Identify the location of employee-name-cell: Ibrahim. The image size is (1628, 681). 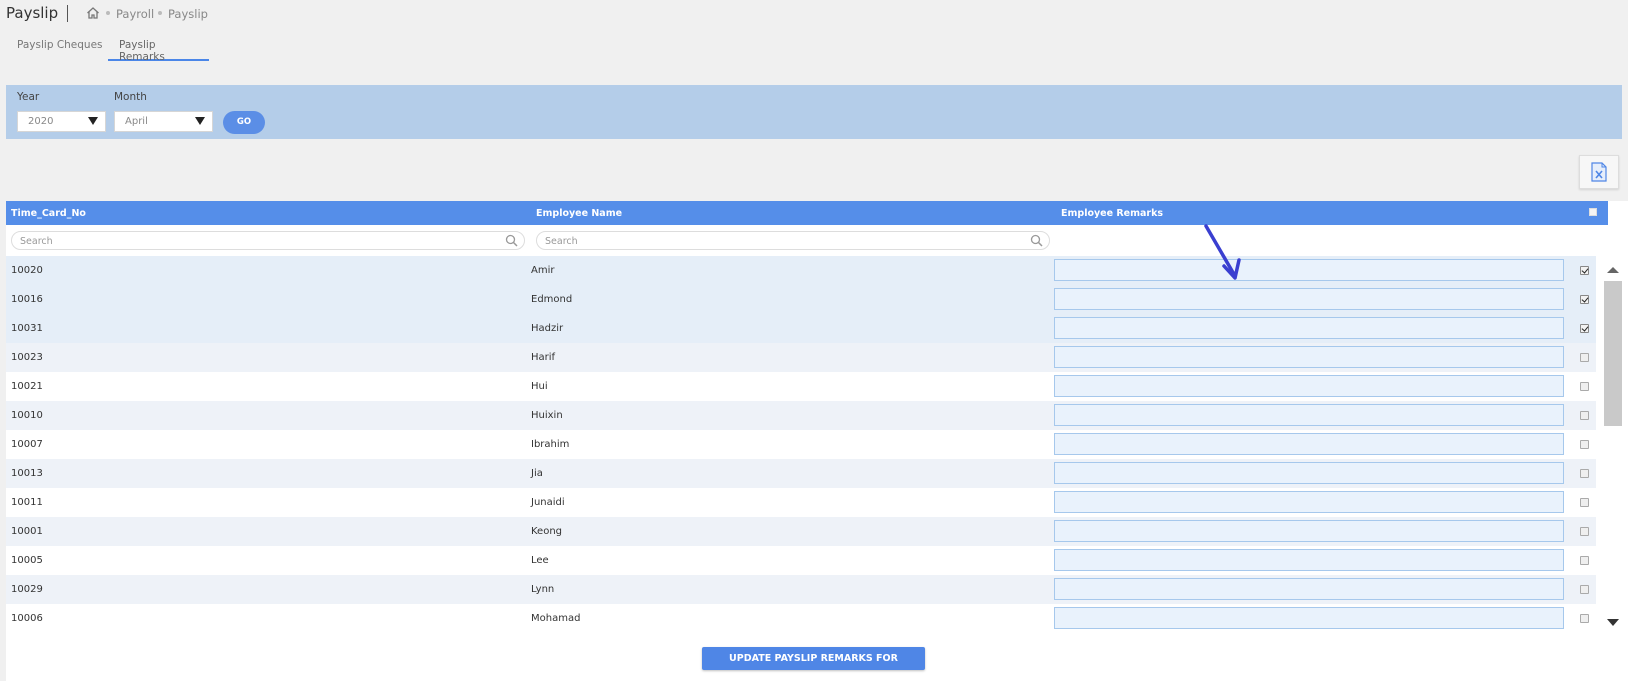
(550, 444).